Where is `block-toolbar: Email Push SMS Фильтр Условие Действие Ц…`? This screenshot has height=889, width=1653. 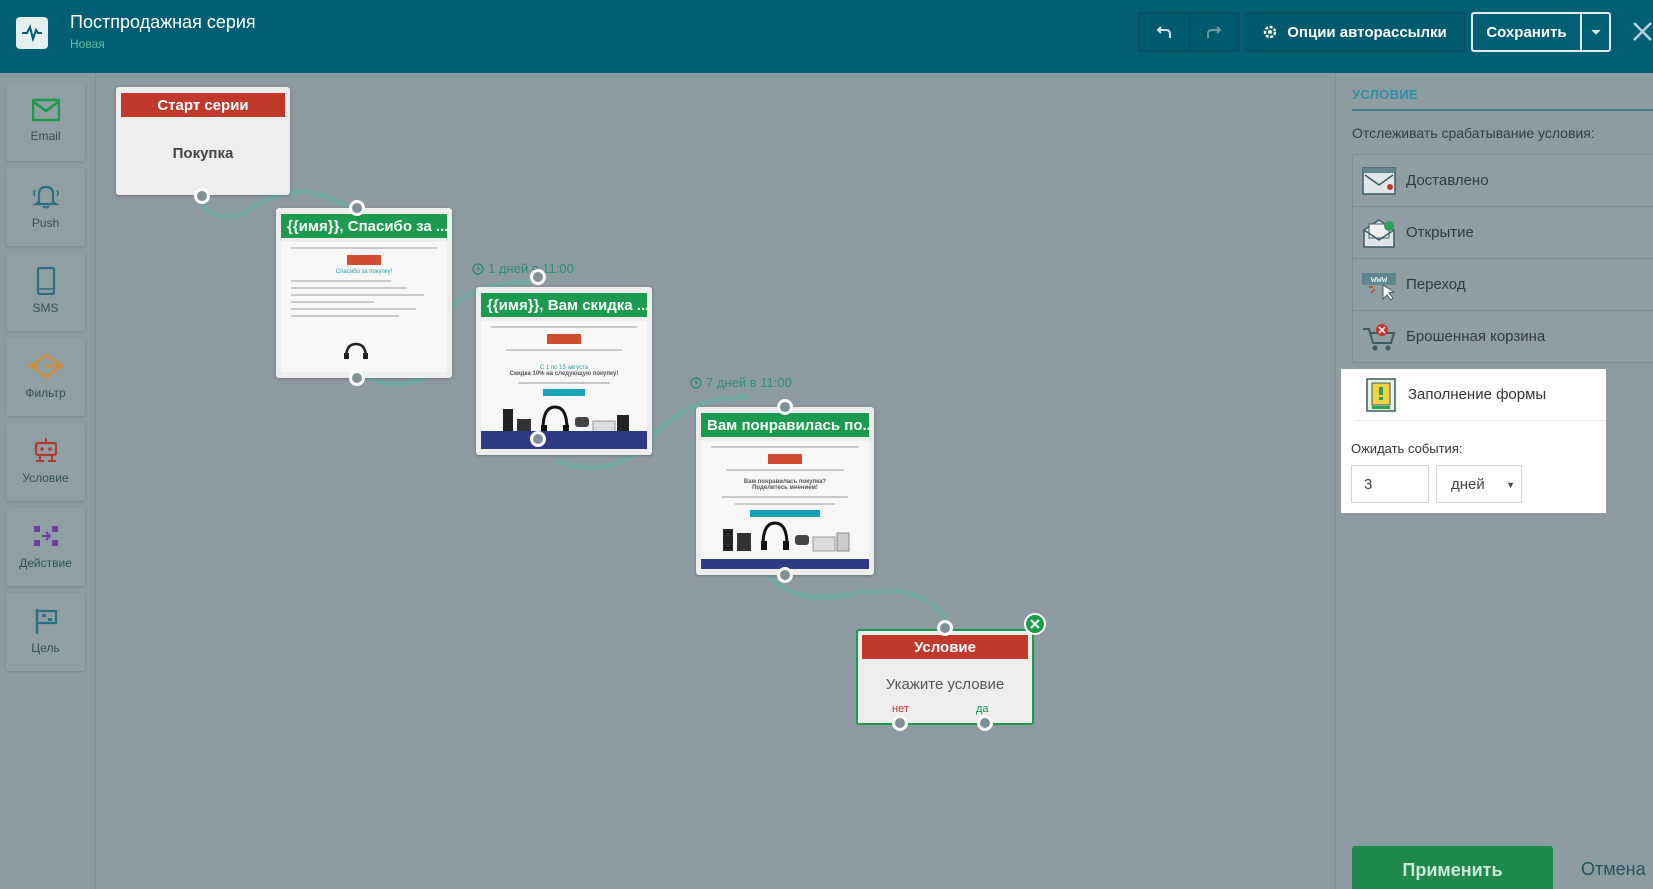 block-toolbar: Email Push SMS Фильтр Условие Действие Ц… is located at coordinates (48, 481).